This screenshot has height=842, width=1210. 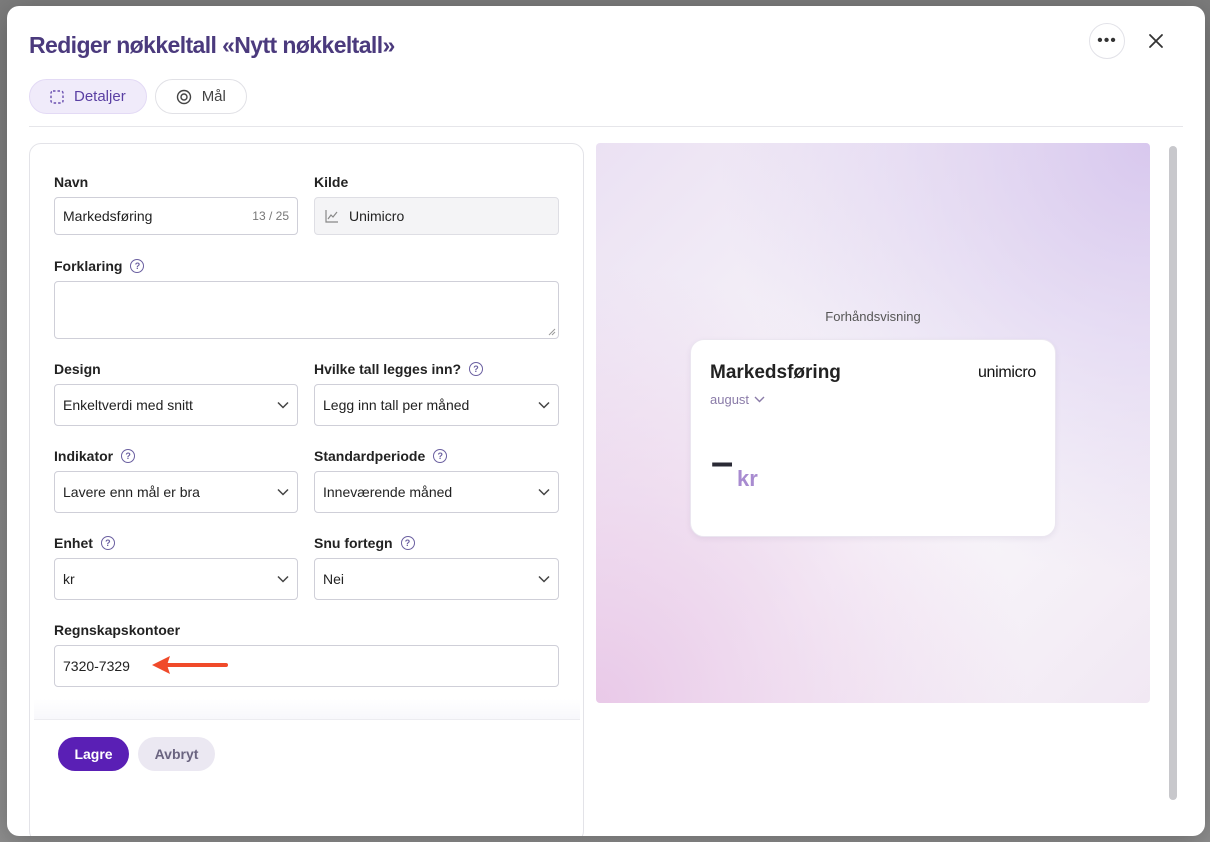 What do you see at coordinates (353, 543) in the screenshot?
I see `label-text: Snu fortegn` at bounding box center [353, 543].